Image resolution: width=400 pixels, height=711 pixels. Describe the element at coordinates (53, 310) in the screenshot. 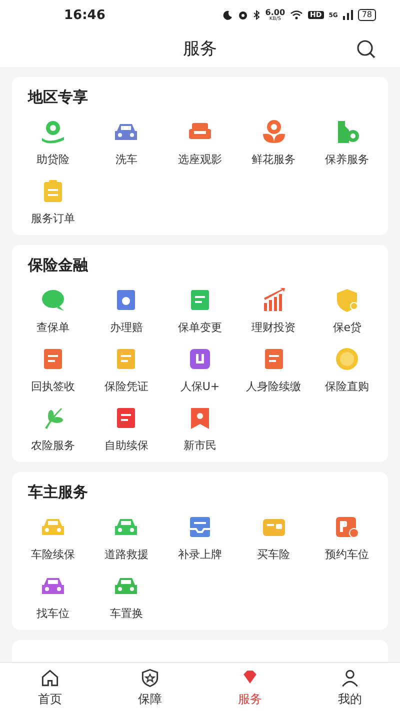

I see `service-item: 查保单` at that location.